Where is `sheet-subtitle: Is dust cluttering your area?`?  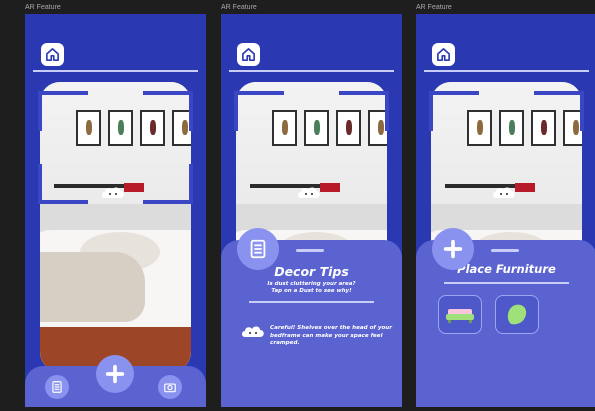 sheet-subtitle: Is dust cluttering your area? is located at coordinates (311, 284).